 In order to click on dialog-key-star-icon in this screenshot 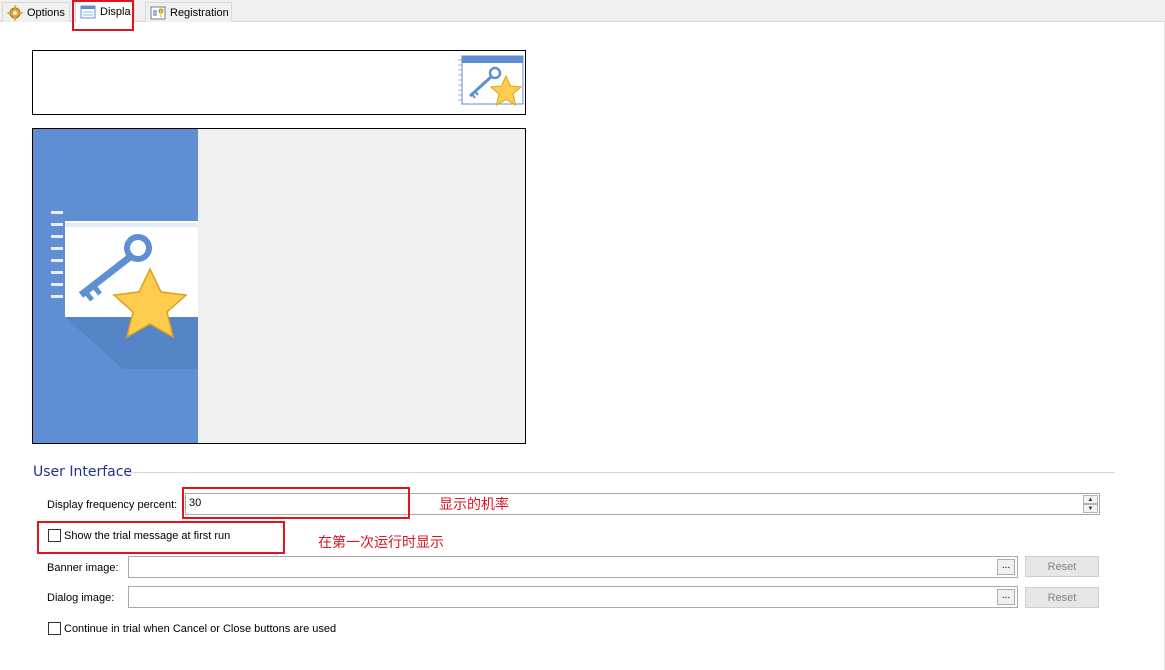, I will do `click(124, 286)`.